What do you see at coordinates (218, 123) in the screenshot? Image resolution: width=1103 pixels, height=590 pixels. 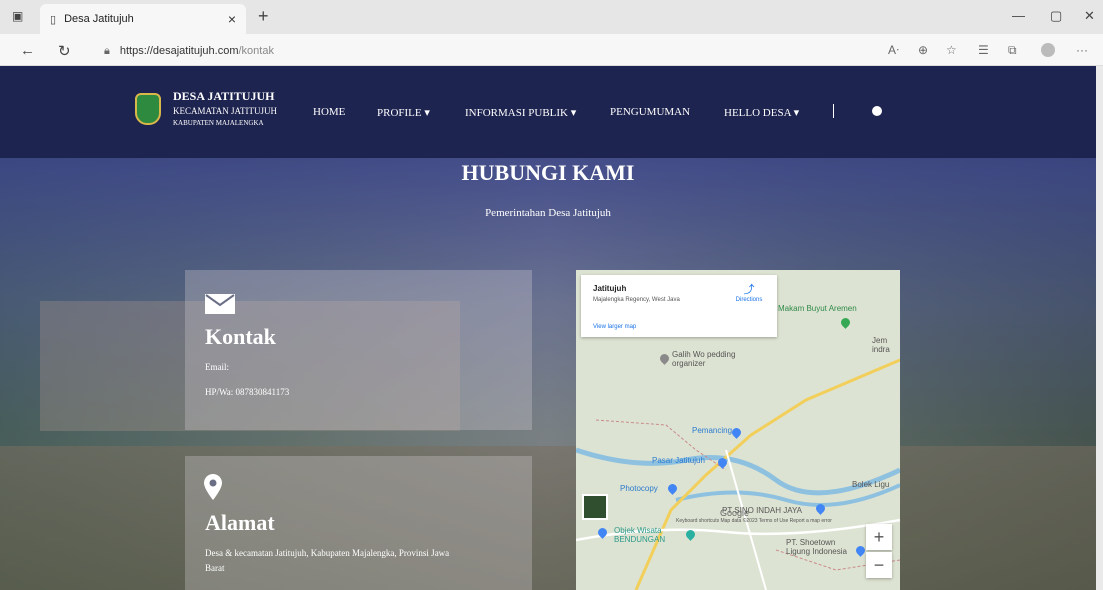 I see `brand-regency: KABUPATEN MAJALENGKA` at bounding box center [218, 123].